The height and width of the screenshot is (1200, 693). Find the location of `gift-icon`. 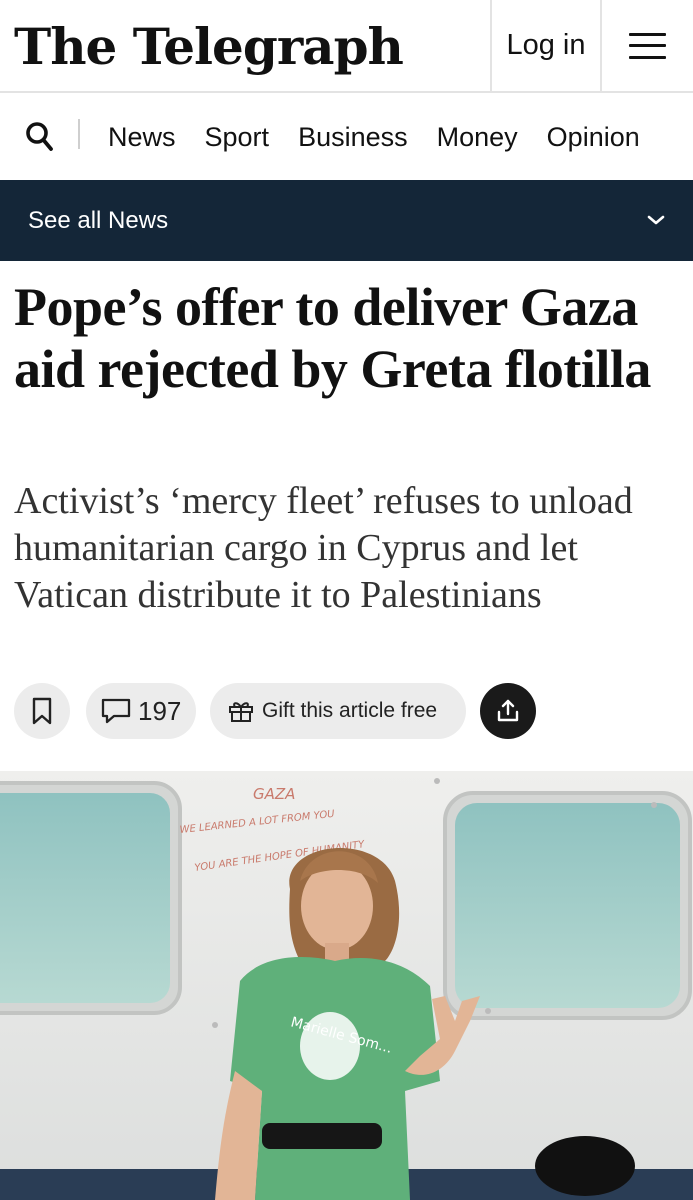

gift-icon is located at coordinates (241, 712).